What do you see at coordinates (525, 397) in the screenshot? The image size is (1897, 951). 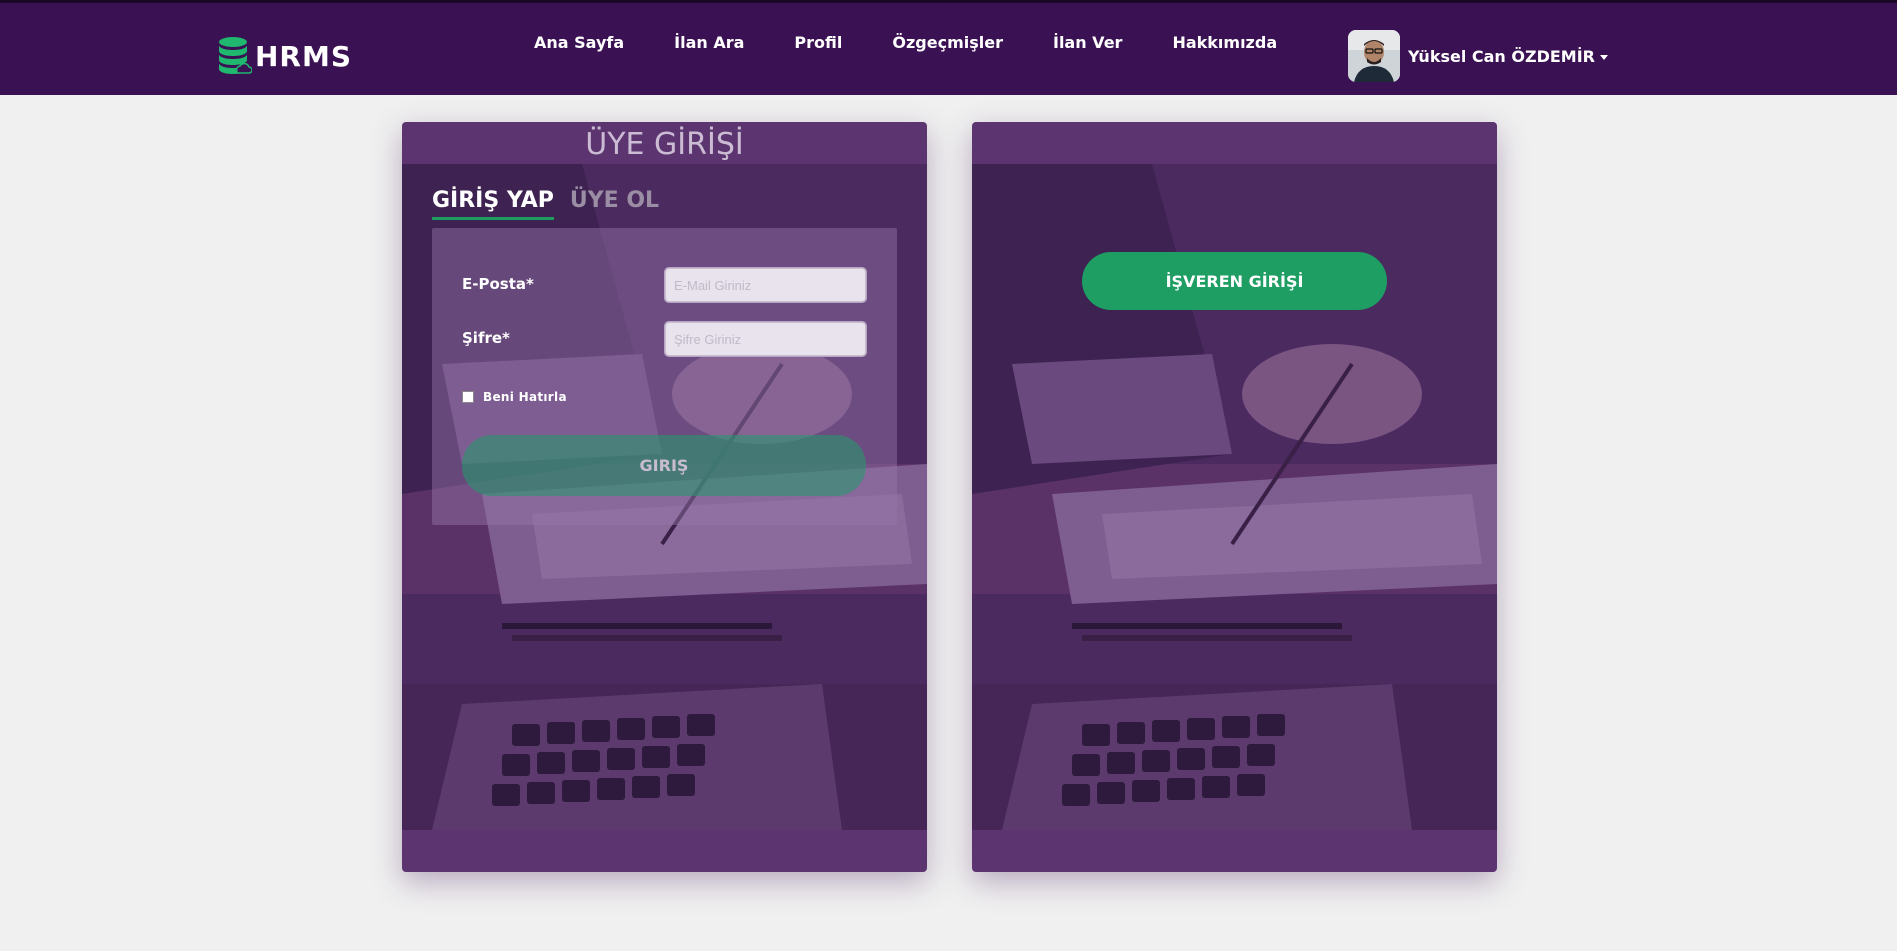 I see `remember-me-label: Beni Hatırla` at bounding box center [525, 397].